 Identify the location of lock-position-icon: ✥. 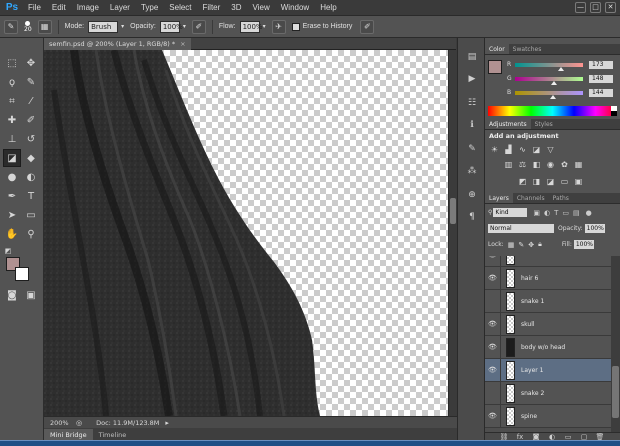
(531, 245).